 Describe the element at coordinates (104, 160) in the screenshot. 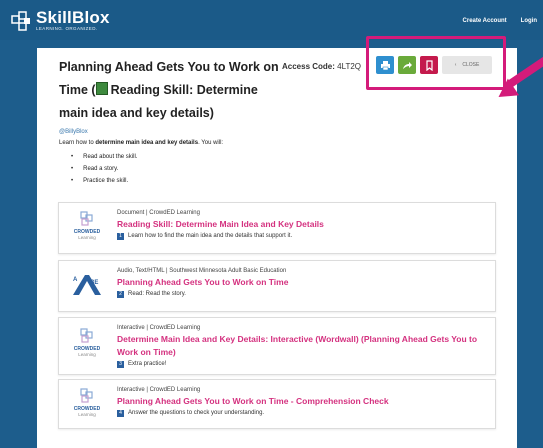

I see `list-item: Read about the skill.` at that location.